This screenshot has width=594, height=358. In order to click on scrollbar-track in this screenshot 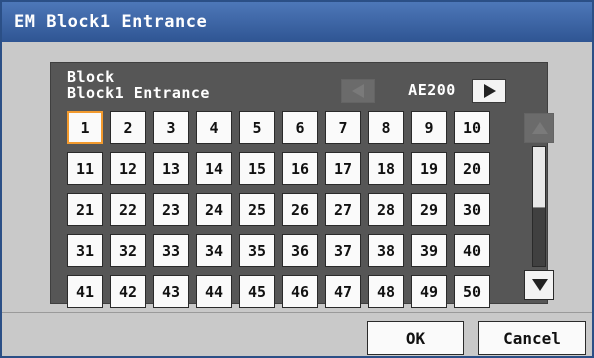, I will do `click(539, 206)`.